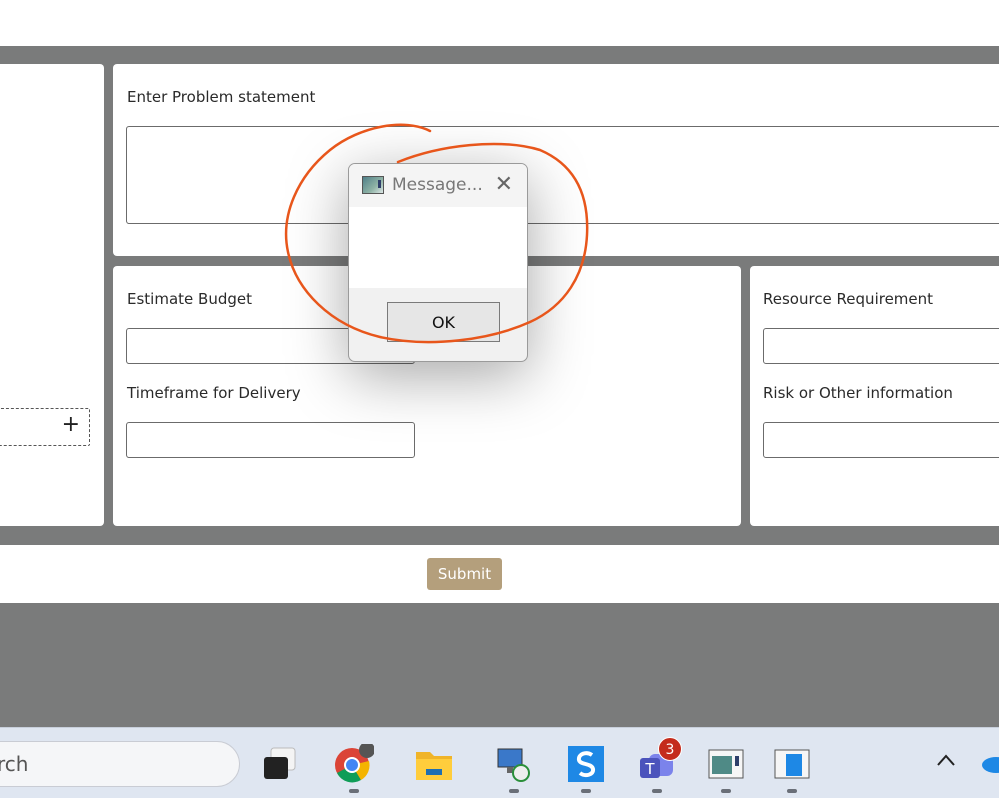 This screenshot has height=798, width=999. I want to click on file-explorer-icon, so click(434, 764).